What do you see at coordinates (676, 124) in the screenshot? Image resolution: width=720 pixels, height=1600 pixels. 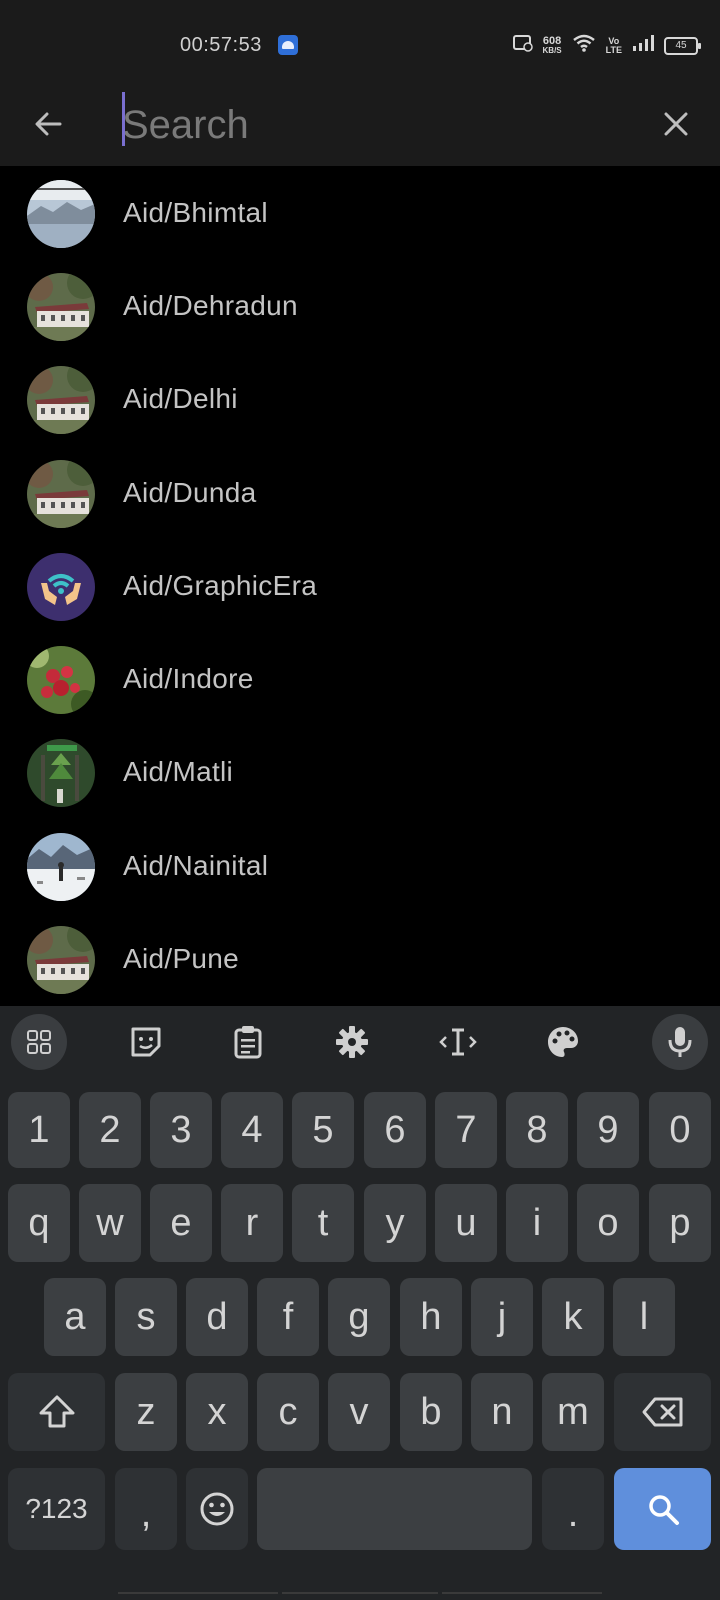 I see `clear-button` at bounding box center [676, 124].